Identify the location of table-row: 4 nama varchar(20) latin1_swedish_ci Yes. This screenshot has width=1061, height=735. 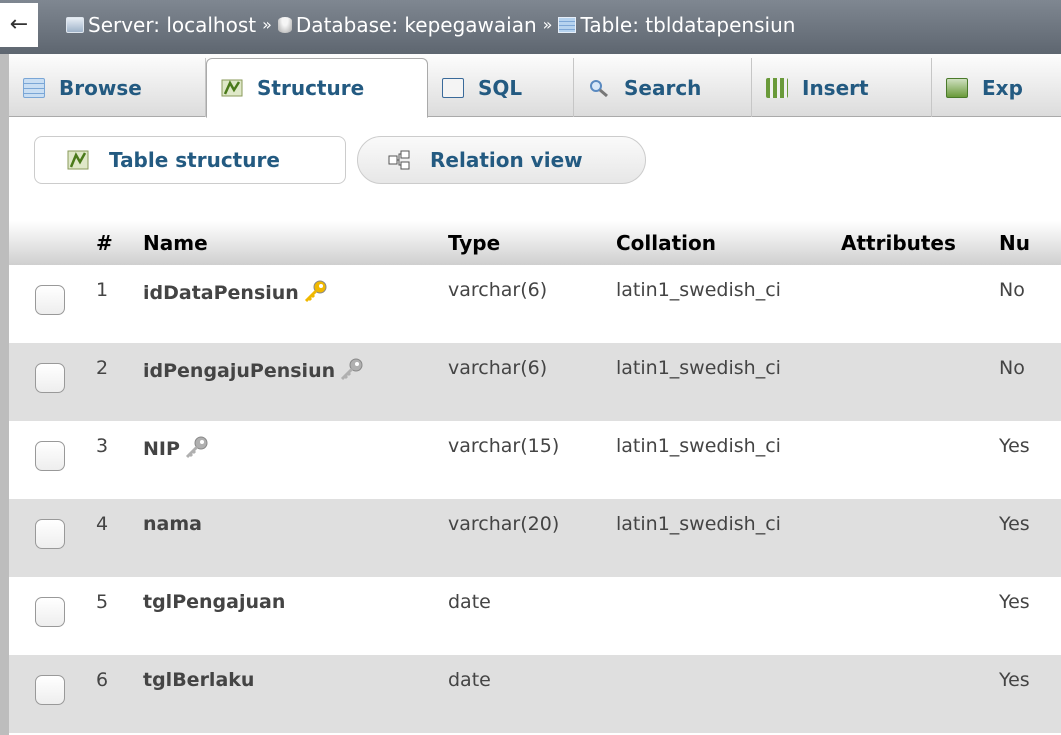
(535, 538).